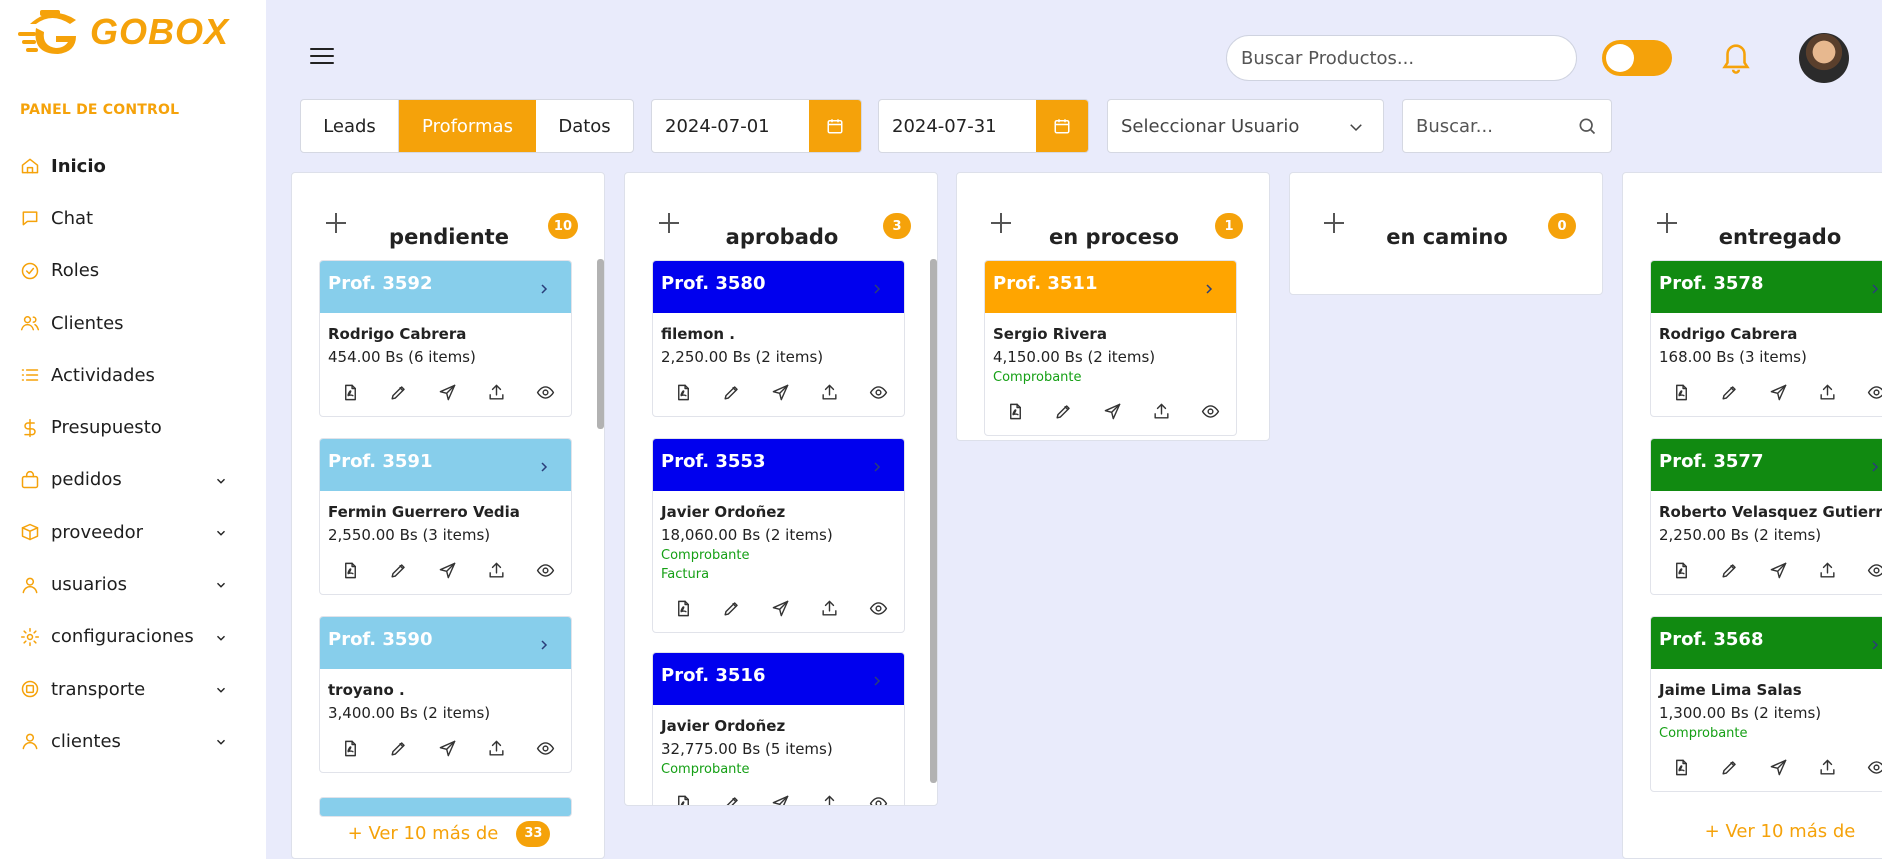  I want to click on document-tag: Factura, so click(782, 574).